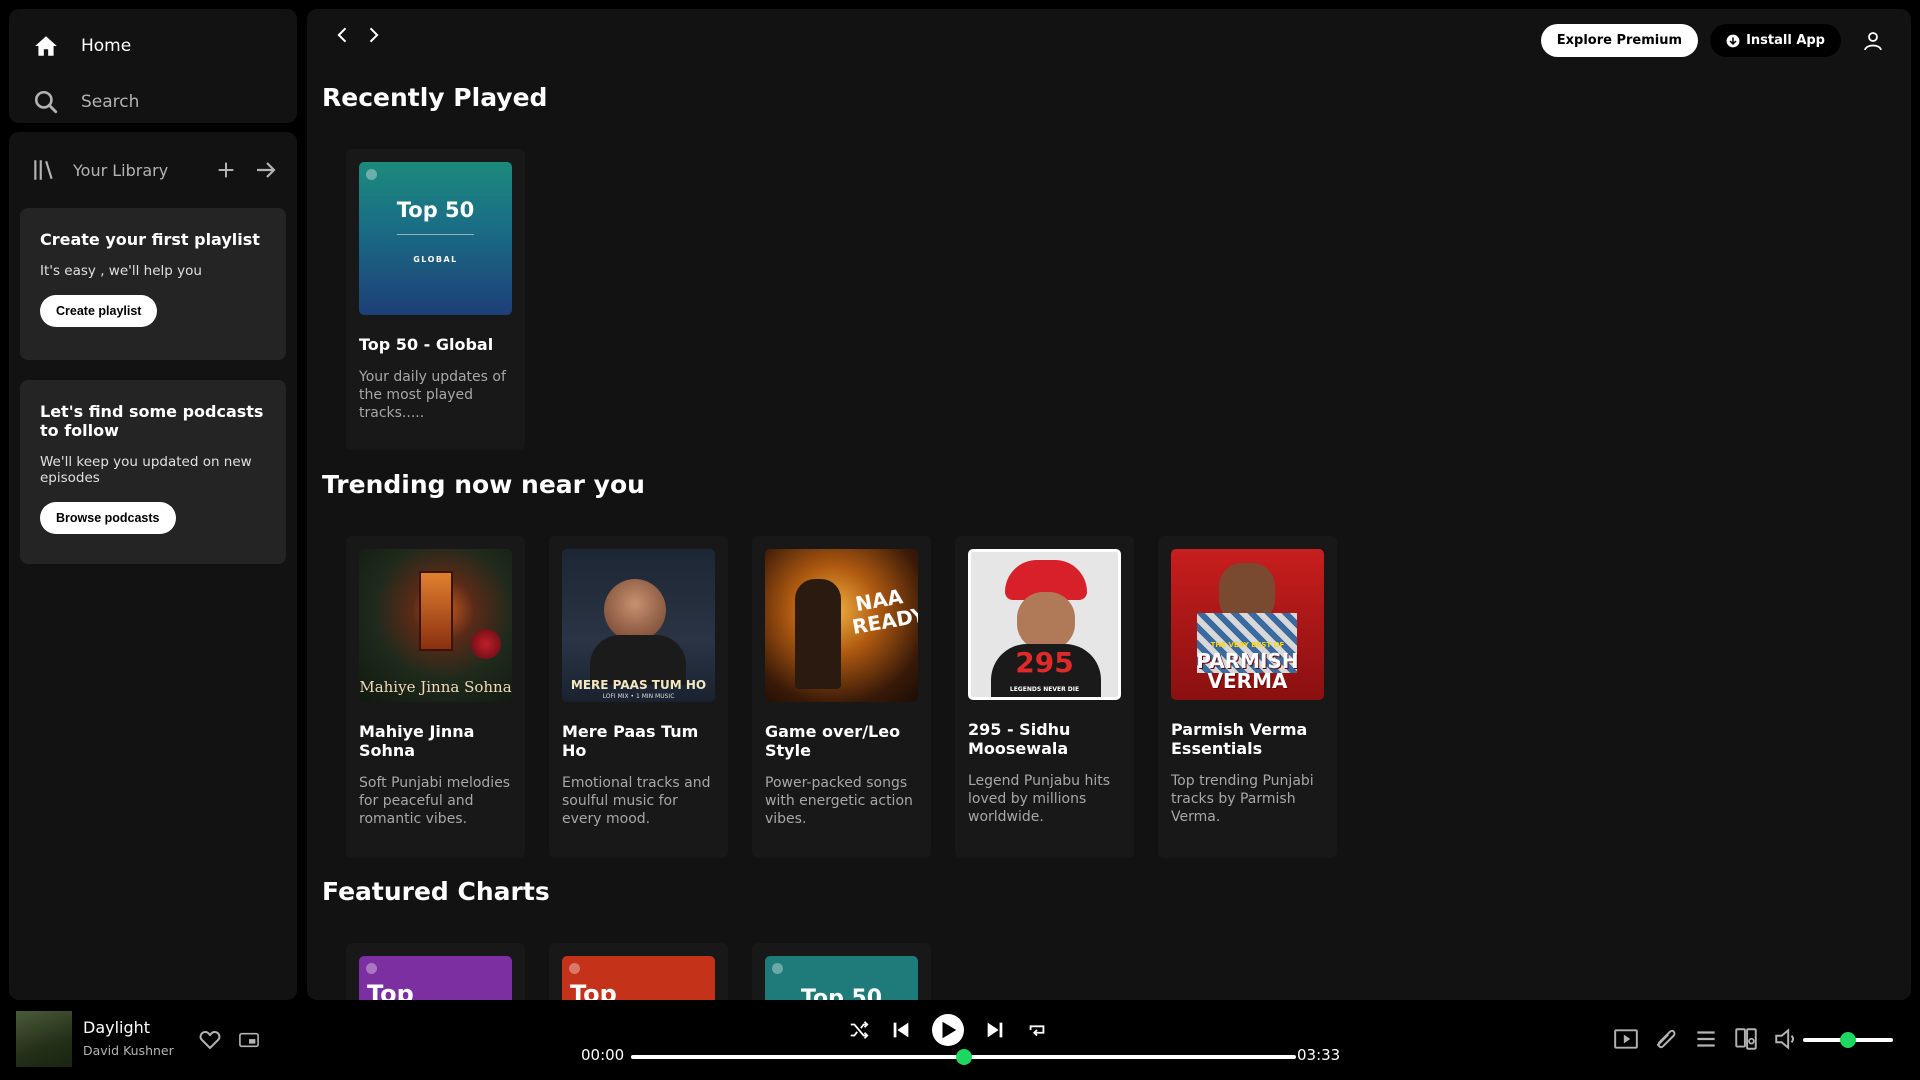 The height and width of the screenshot is (1080, 1920). Describe the element at coordinates (46, 46) in the screenshot. I see `home-icon` at that location.